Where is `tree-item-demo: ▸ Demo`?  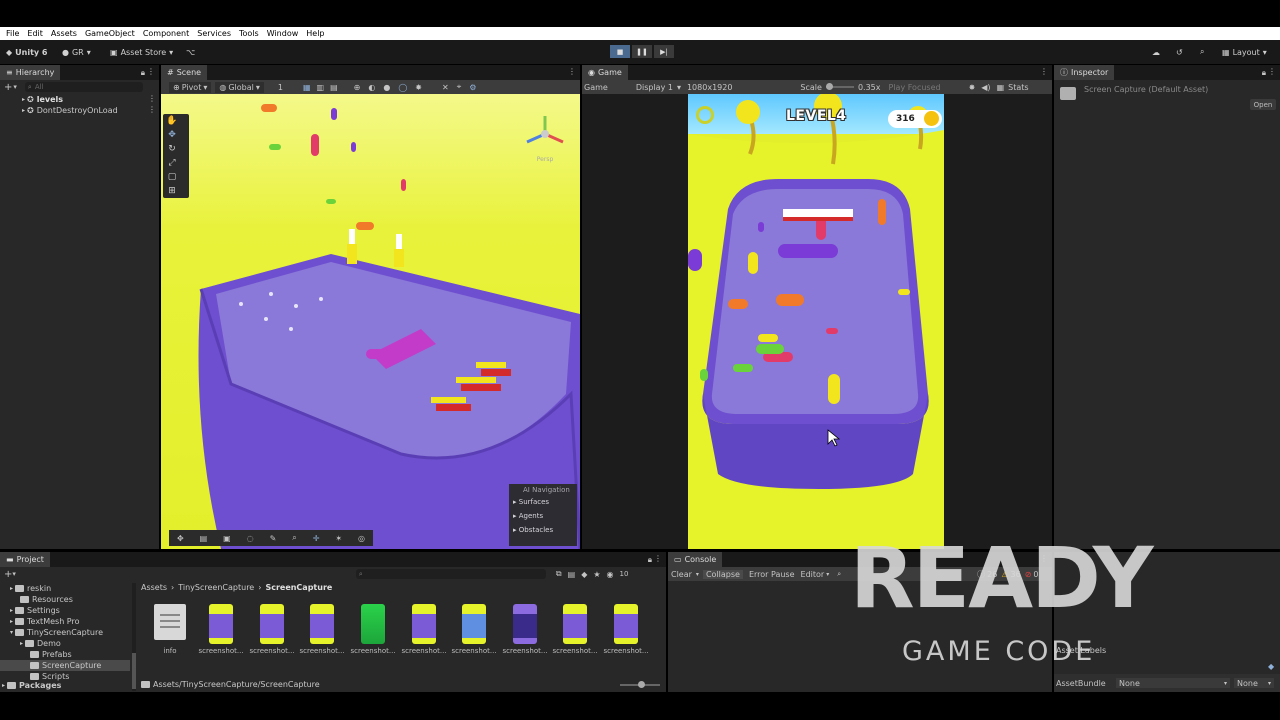
tree-item-demo: ▸ Demo is located at coordinates (40, 643).